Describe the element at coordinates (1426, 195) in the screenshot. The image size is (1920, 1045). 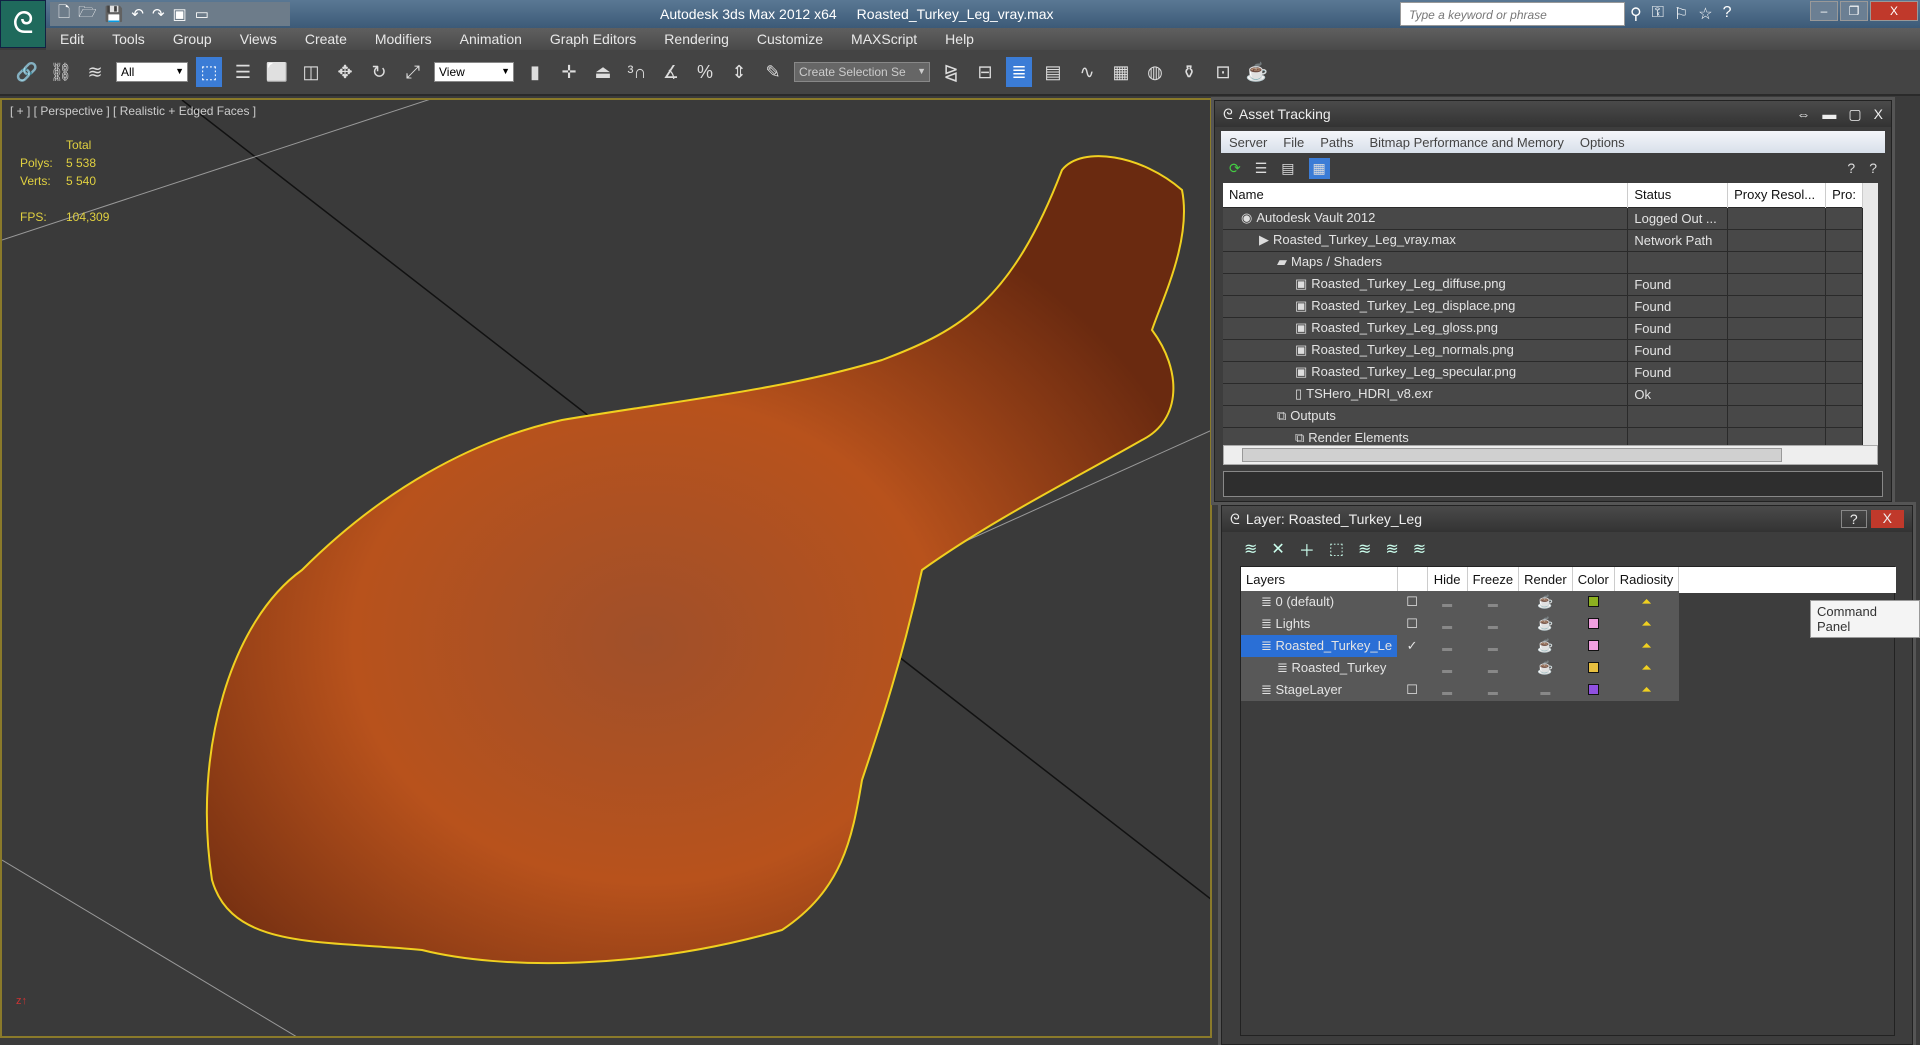
I see `column-header: Name` at that location.